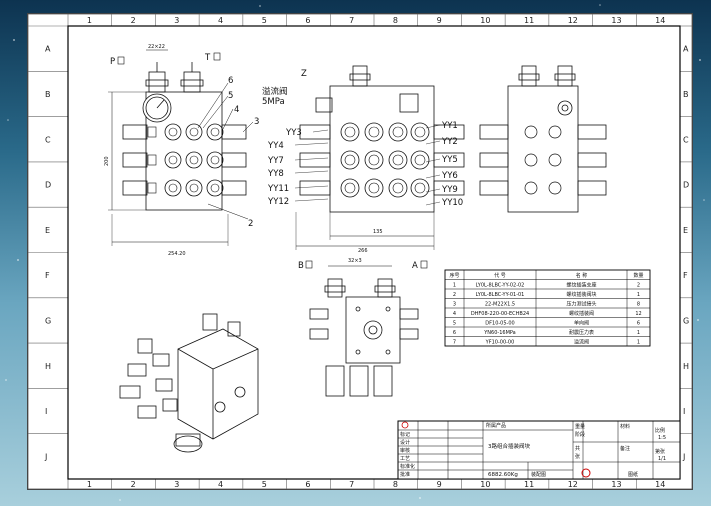 Image resolution: width=711 pixels, height=506 pixels. Describe the element at coordinates (275, 161) in the screenshot. I see `solenoid-label-left: YY7` at that location.